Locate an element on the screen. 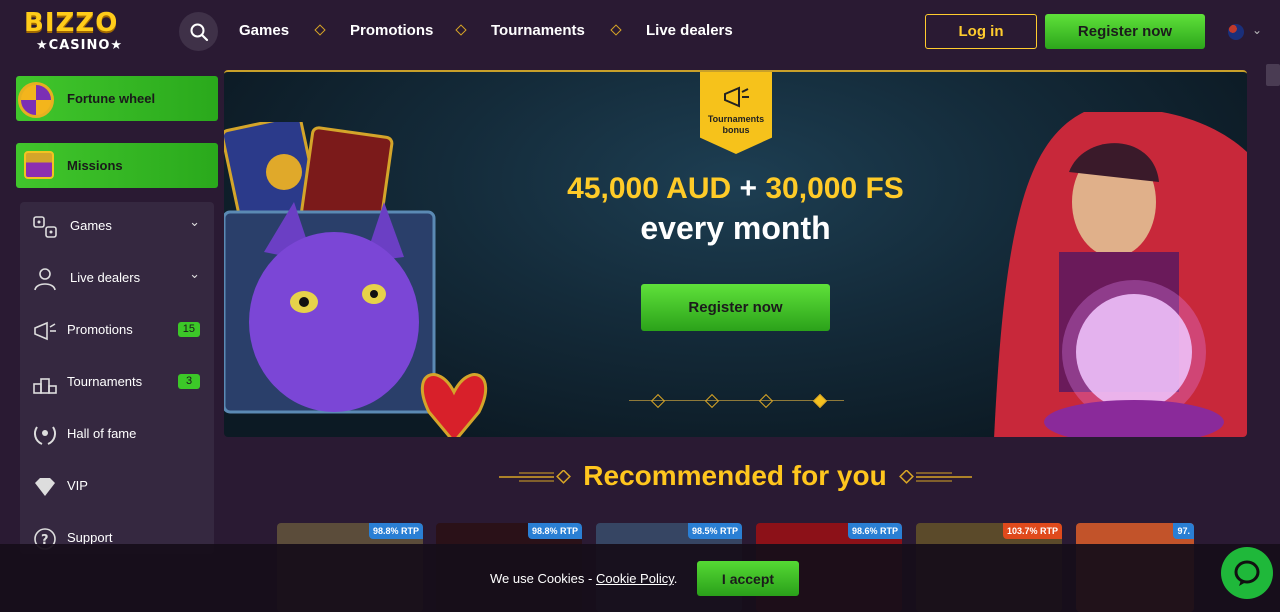 Image resolution: width=1280 pixels, height=612 pixels. rtp-badge: 98.6% RTP is located at coordinates (874, 531).